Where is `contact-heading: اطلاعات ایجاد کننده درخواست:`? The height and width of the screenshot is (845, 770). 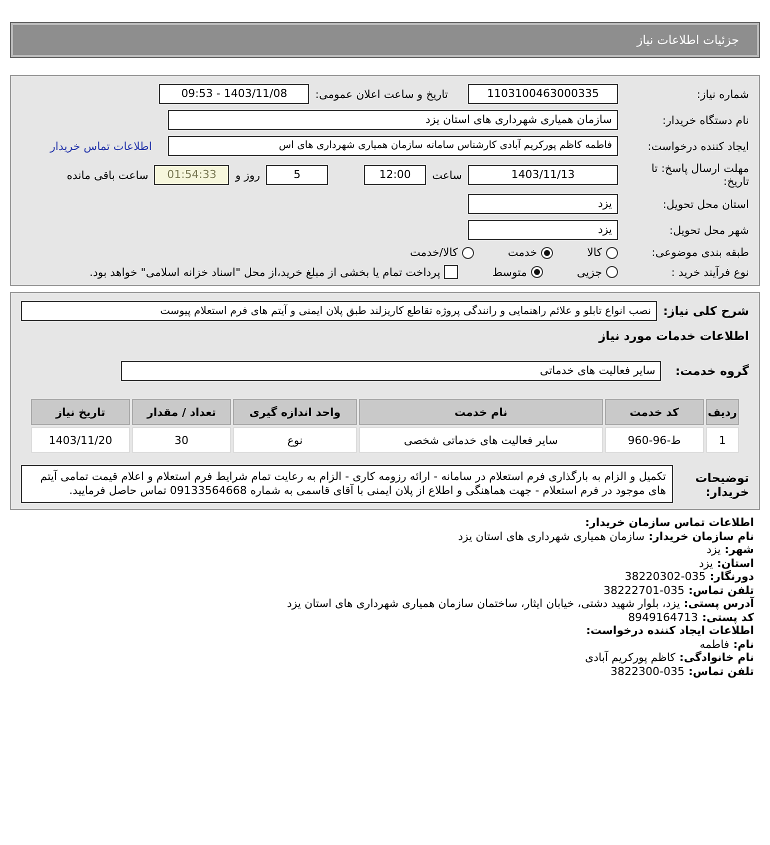 contact-heading: اطلاعات ایجاد کننده درخواست: is located at coordinates (670, 630).